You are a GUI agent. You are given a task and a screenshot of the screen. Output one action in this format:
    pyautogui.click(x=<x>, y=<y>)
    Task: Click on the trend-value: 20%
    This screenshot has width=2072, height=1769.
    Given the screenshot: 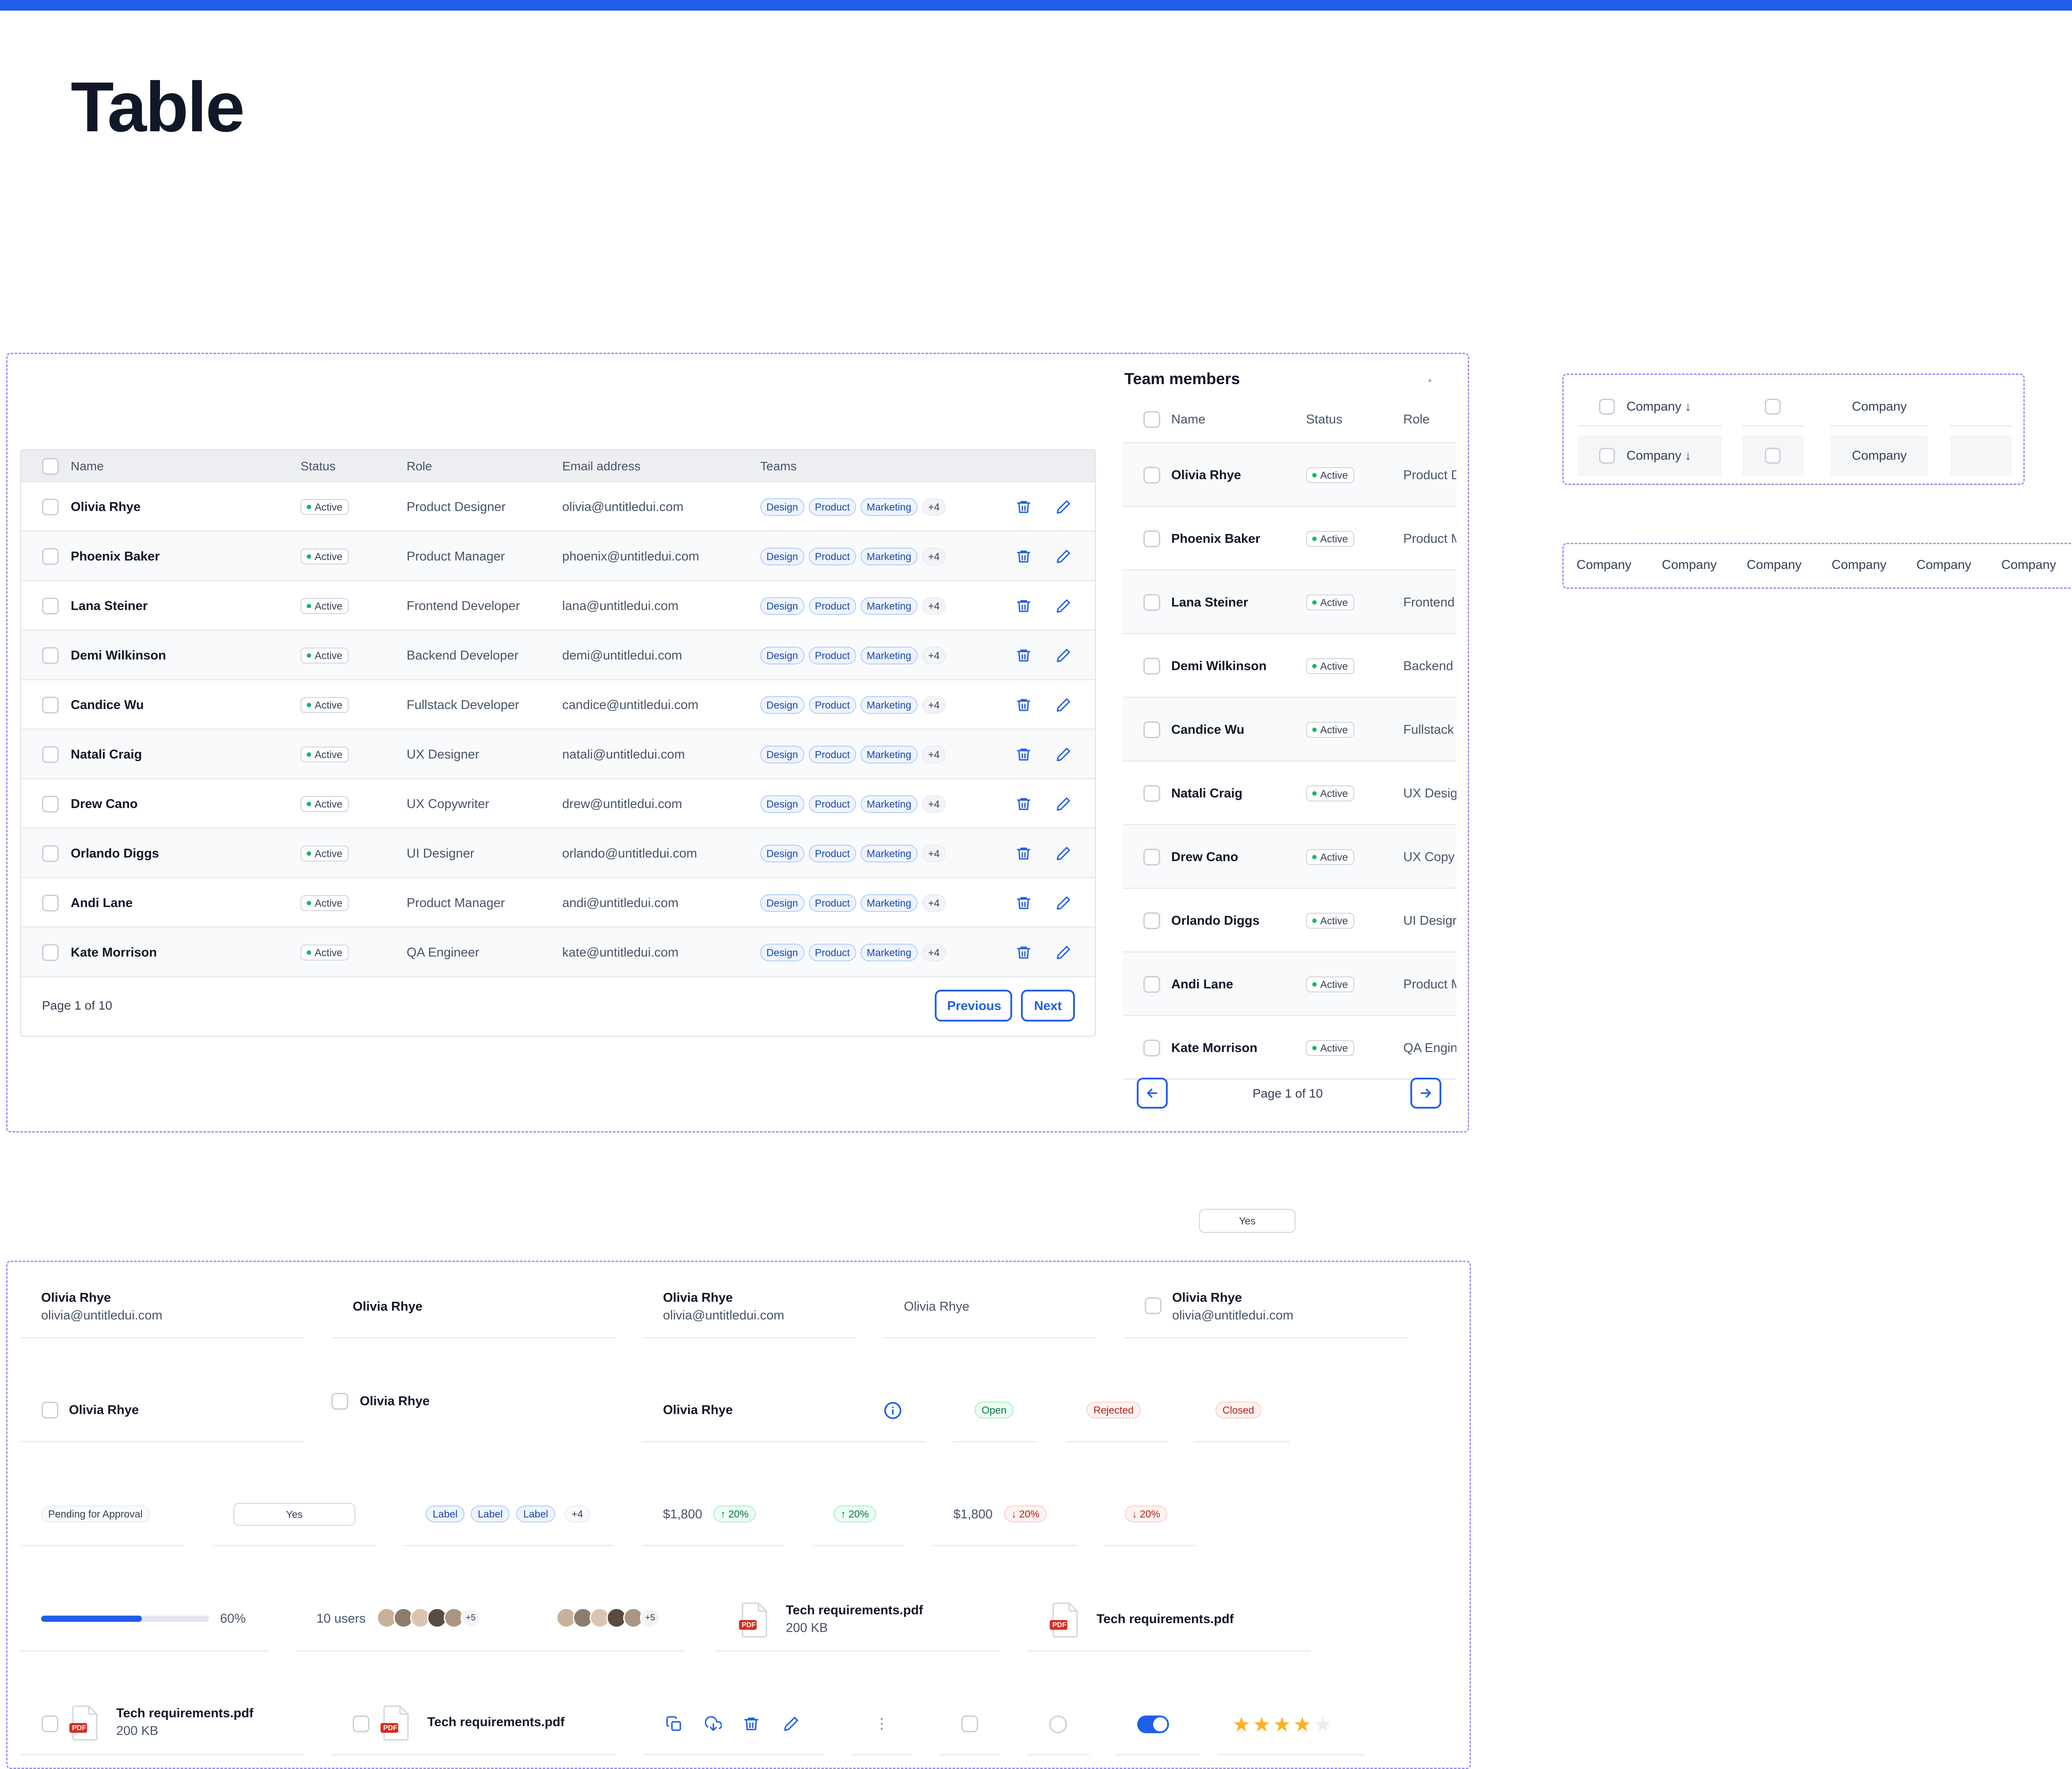 What is the action you would take?
    pyautogui.click(x=1029, y=1514)
    